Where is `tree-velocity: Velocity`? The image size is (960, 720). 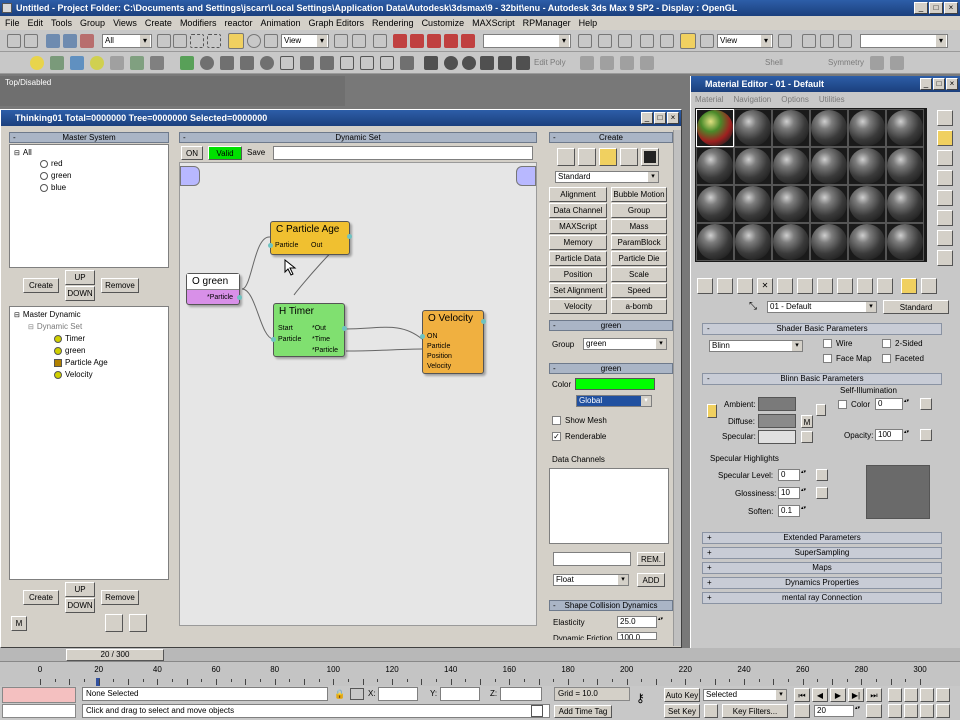
tree-velocity: Velocity is located at coordinates (73, 374).